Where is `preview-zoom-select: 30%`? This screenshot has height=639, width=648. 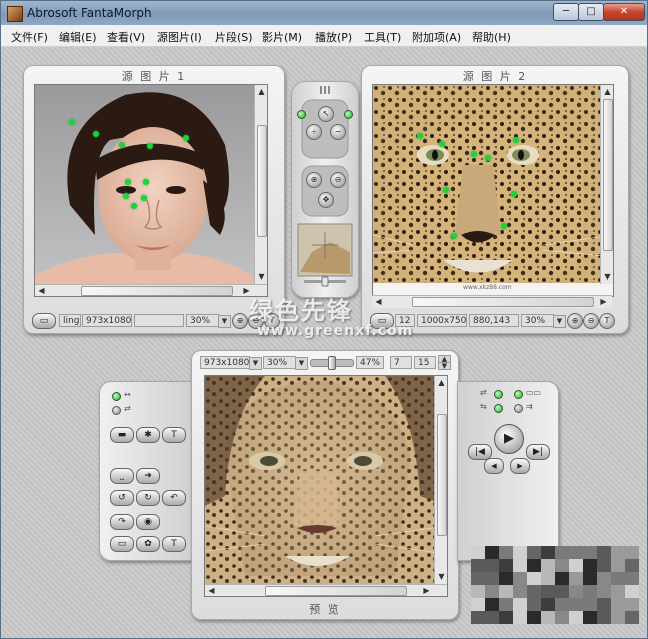 preview-zoom-select: 30% is located at coordinates (279, 362).